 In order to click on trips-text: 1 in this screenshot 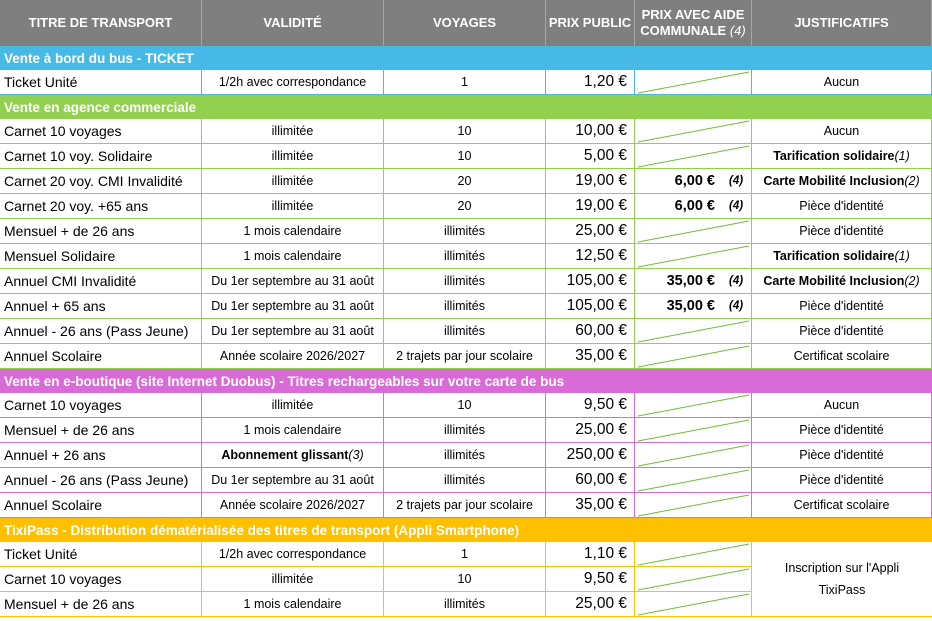, I will do `click(464, 554)`.